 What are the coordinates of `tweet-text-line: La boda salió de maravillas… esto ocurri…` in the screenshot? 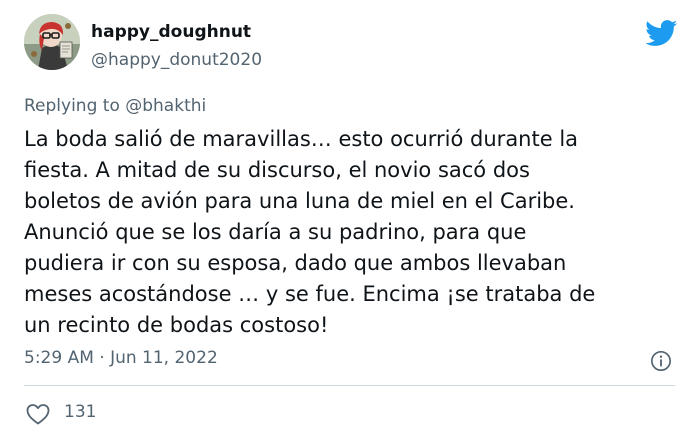 It's located at (301, 139).